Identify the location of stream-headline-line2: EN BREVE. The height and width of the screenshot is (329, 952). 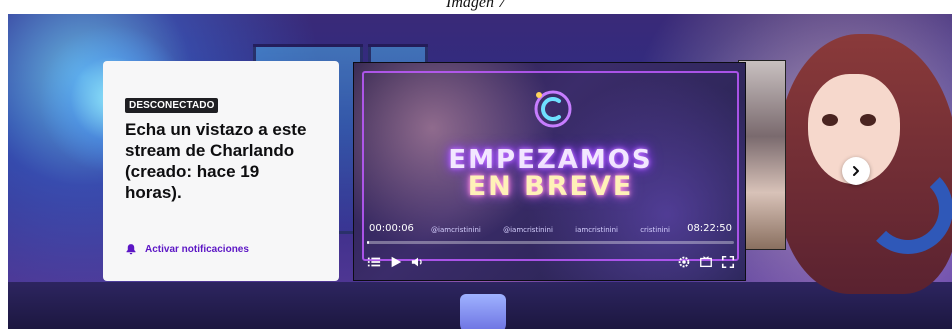
(550, 186).